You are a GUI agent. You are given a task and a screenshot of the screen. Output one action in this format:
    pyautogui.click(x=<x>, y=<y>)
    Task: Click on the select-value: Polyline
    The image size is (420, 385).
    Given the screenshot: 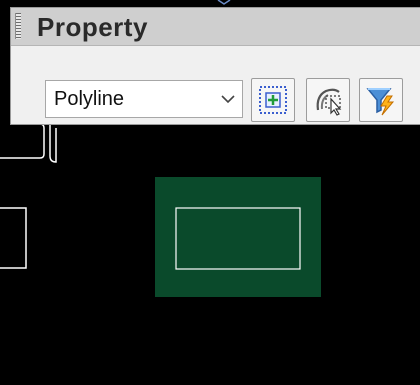 What is the action you would take?
    pyautogui.click(x=89, y=99)
    